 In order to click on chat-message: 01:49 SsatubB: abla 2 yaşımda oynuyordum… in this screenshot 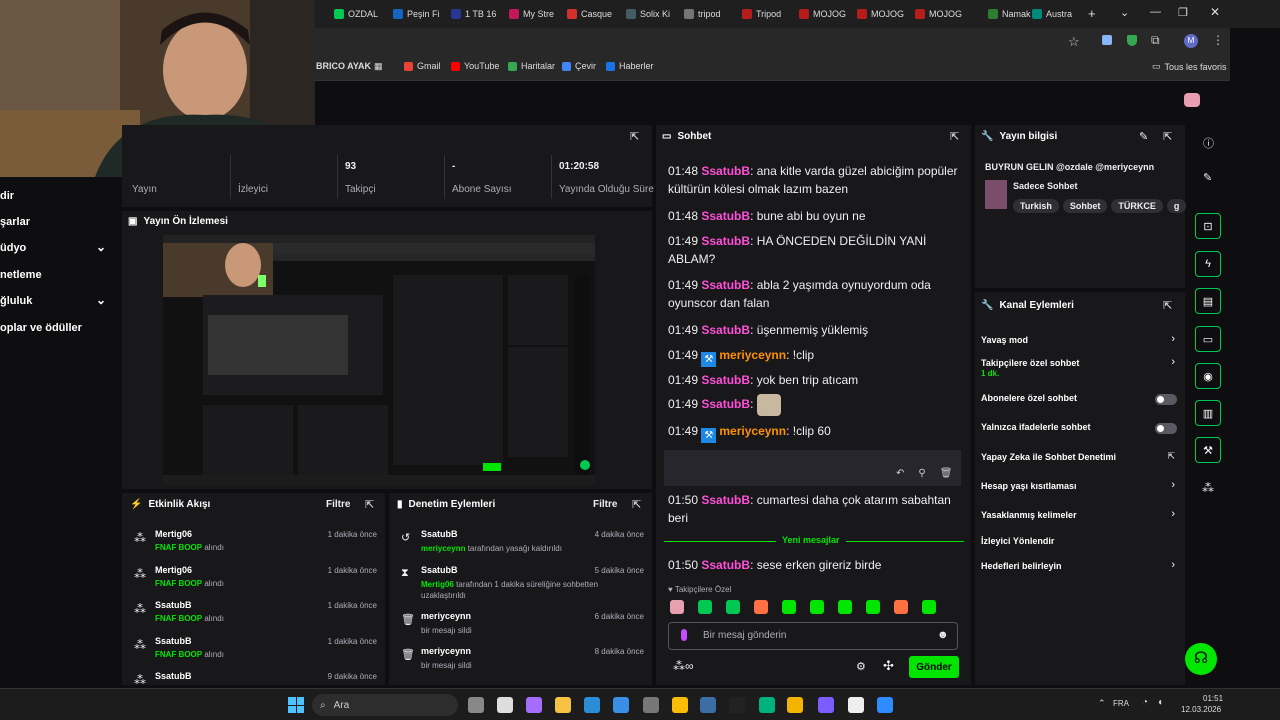, I will do `click(814, 294)`.